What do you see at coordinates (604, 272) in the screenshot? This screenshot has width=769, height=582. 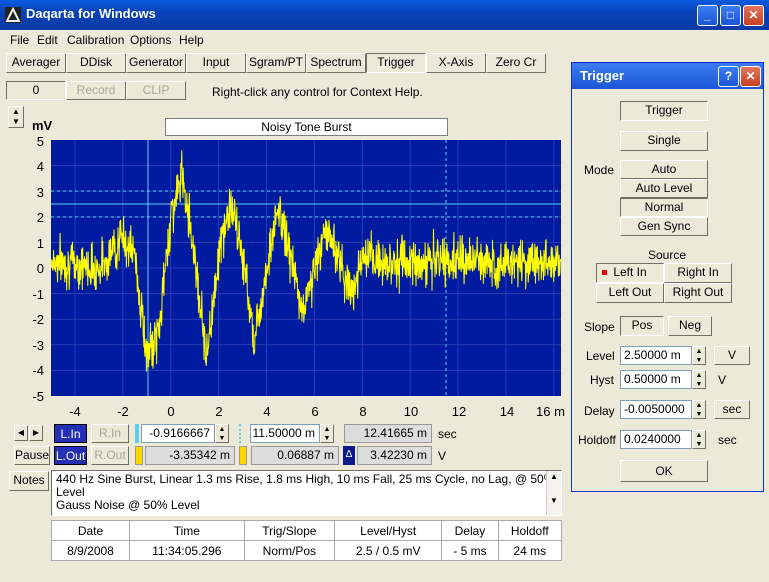 I see `active-indicator-icon` at bounding box center [604, 272].